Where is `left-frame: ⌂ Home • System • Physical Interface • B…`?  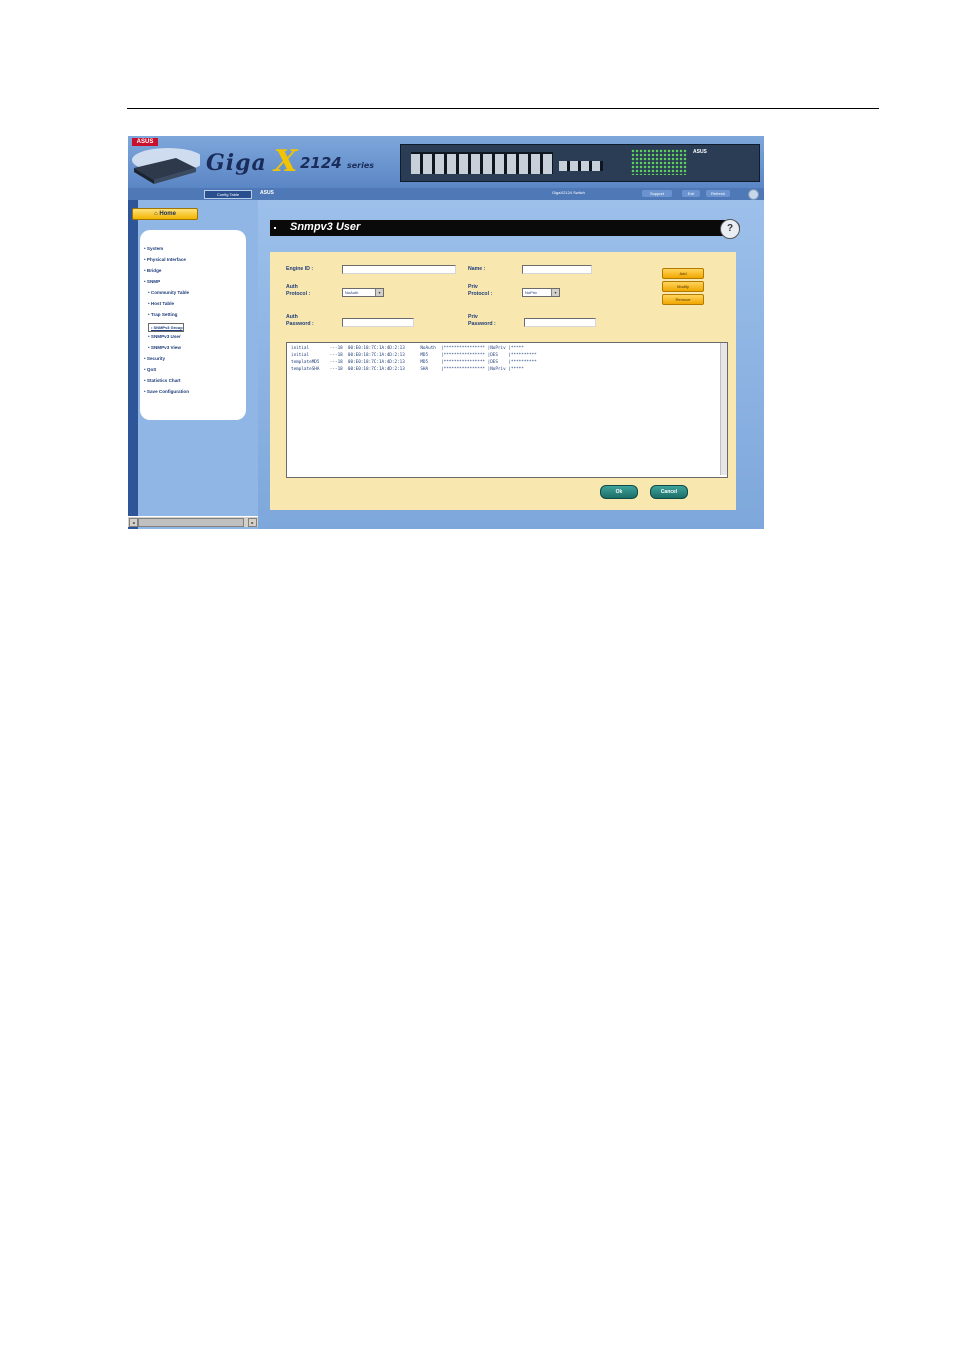
left-frame: ⌂ Home • System • Physical Interface • B… is located at coordinates (193, 364).